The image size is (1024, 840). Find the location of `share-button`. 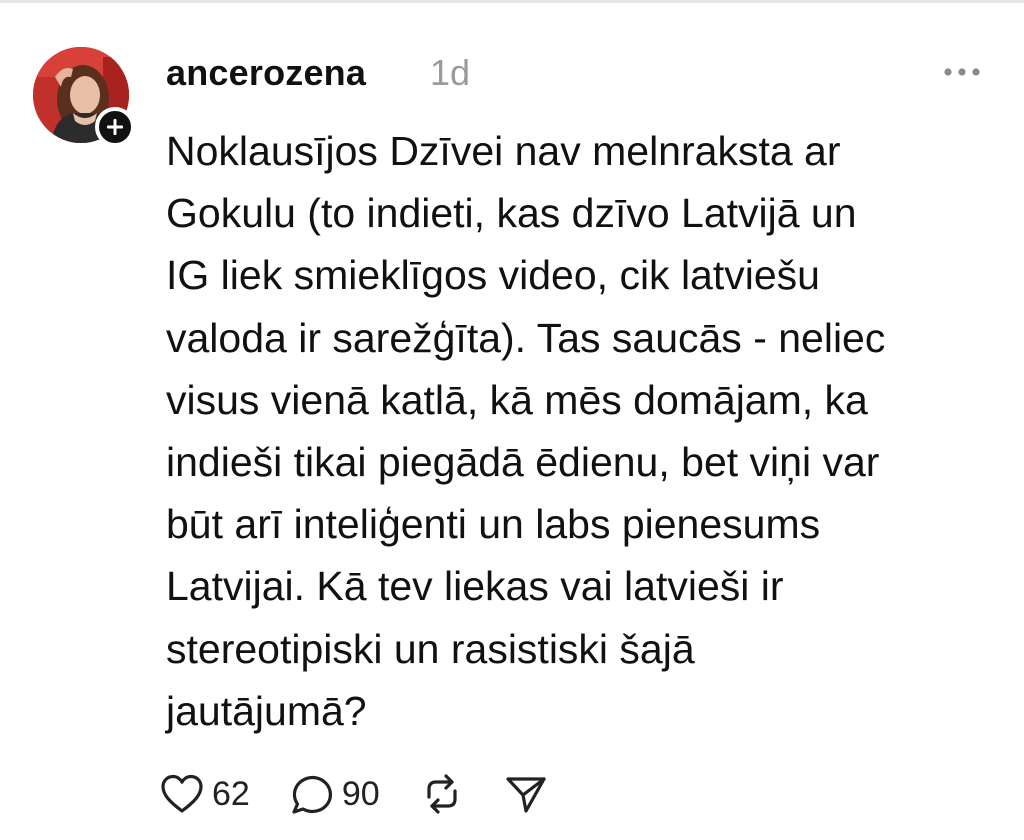

share-button is located at coordinates (526, 794).